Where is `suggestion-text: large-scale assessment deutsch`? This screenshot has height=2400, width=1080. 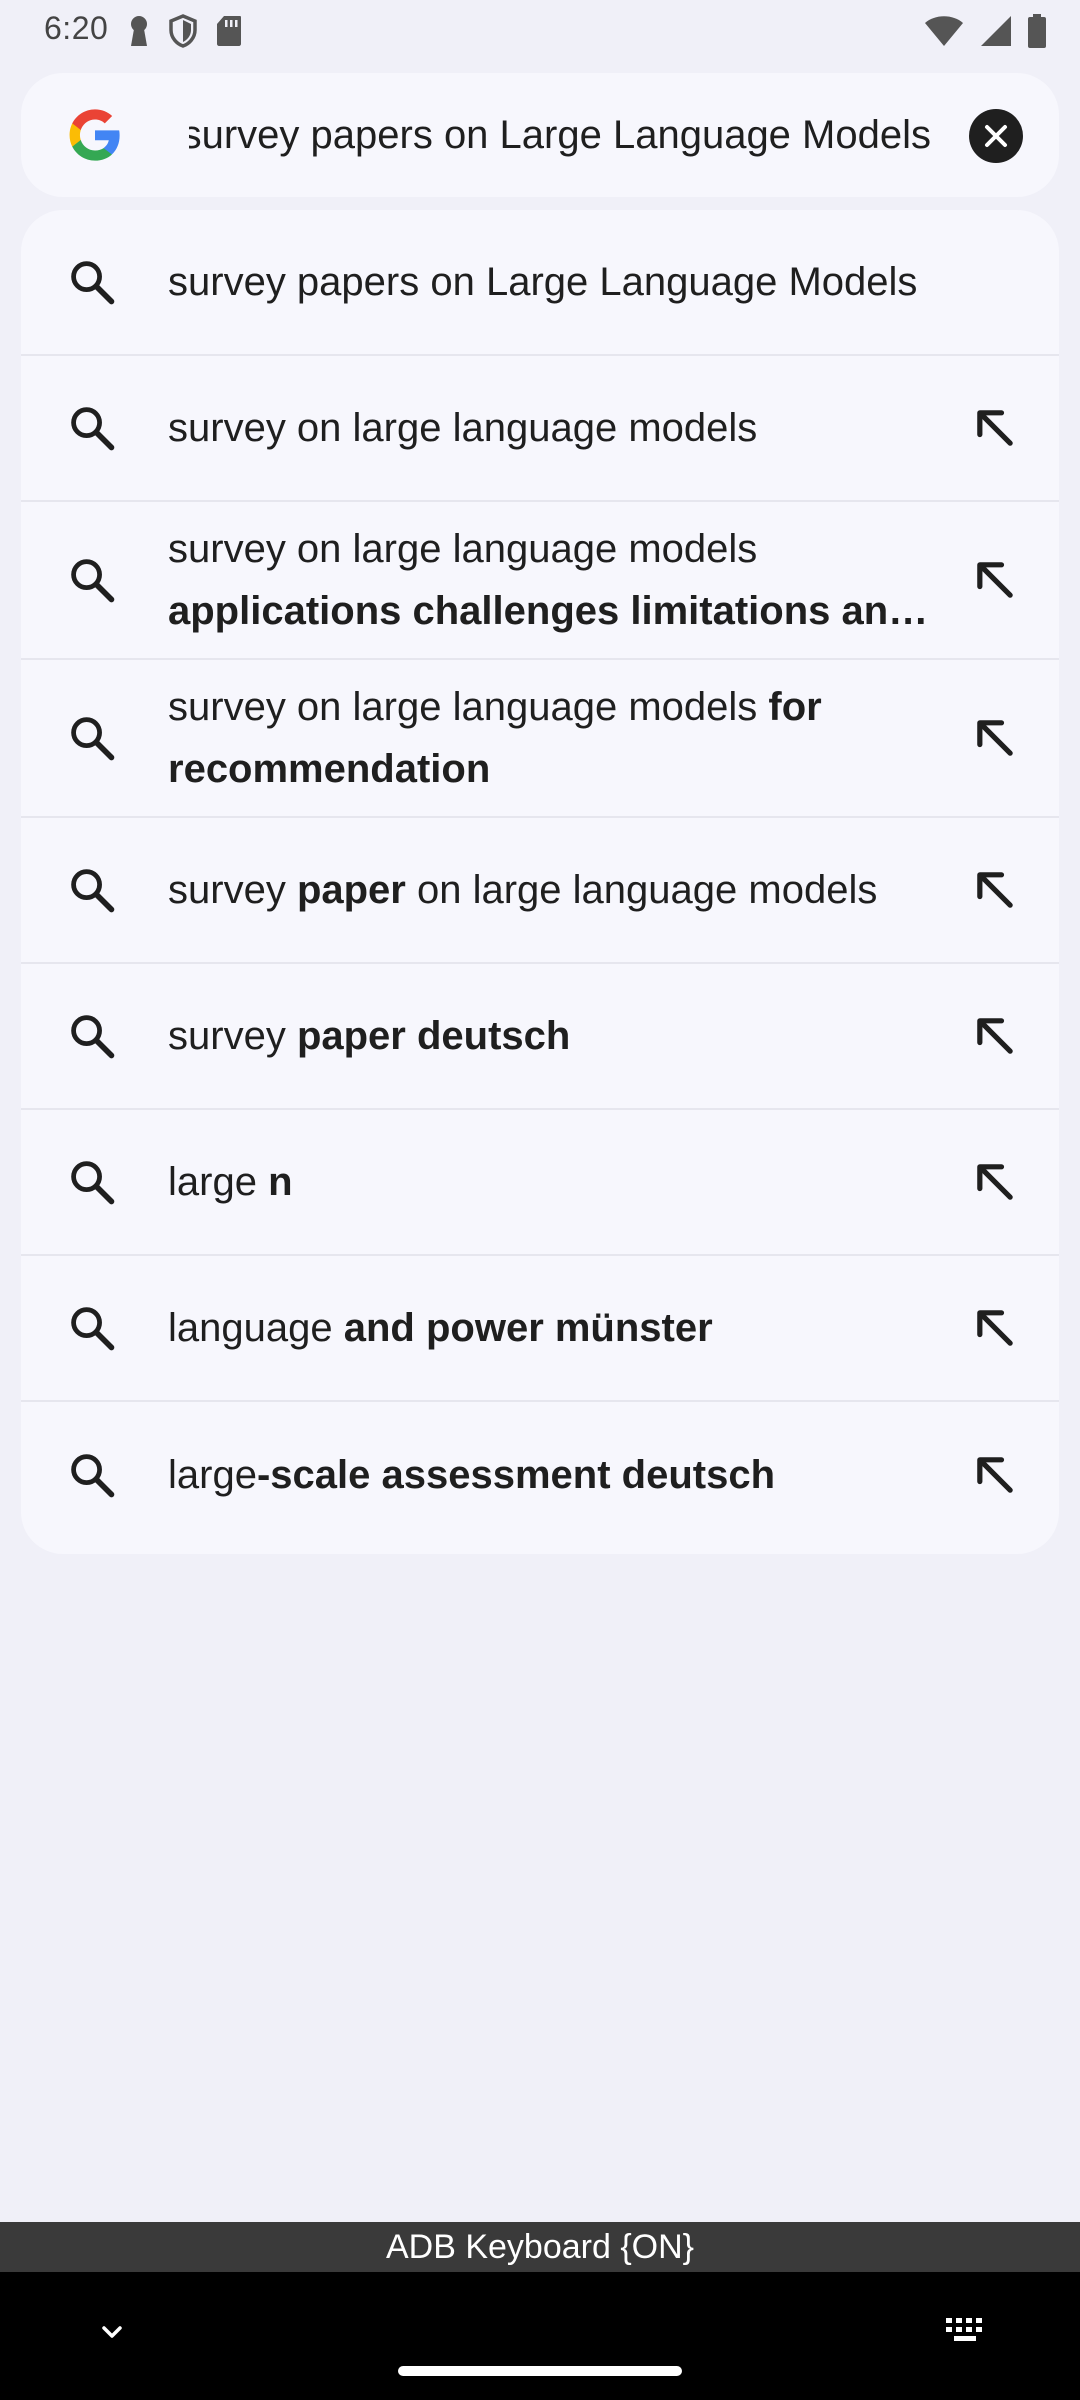
suggestion-text: large-scale assessment deutsch is located at coordinates (548, 1475).